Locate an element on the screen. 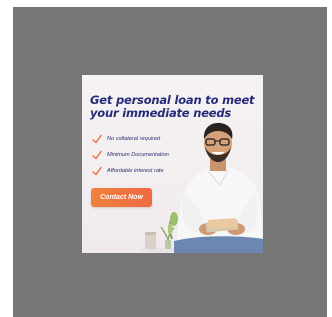  benefit-item: No collateral required is located at coordinates (130, 139).